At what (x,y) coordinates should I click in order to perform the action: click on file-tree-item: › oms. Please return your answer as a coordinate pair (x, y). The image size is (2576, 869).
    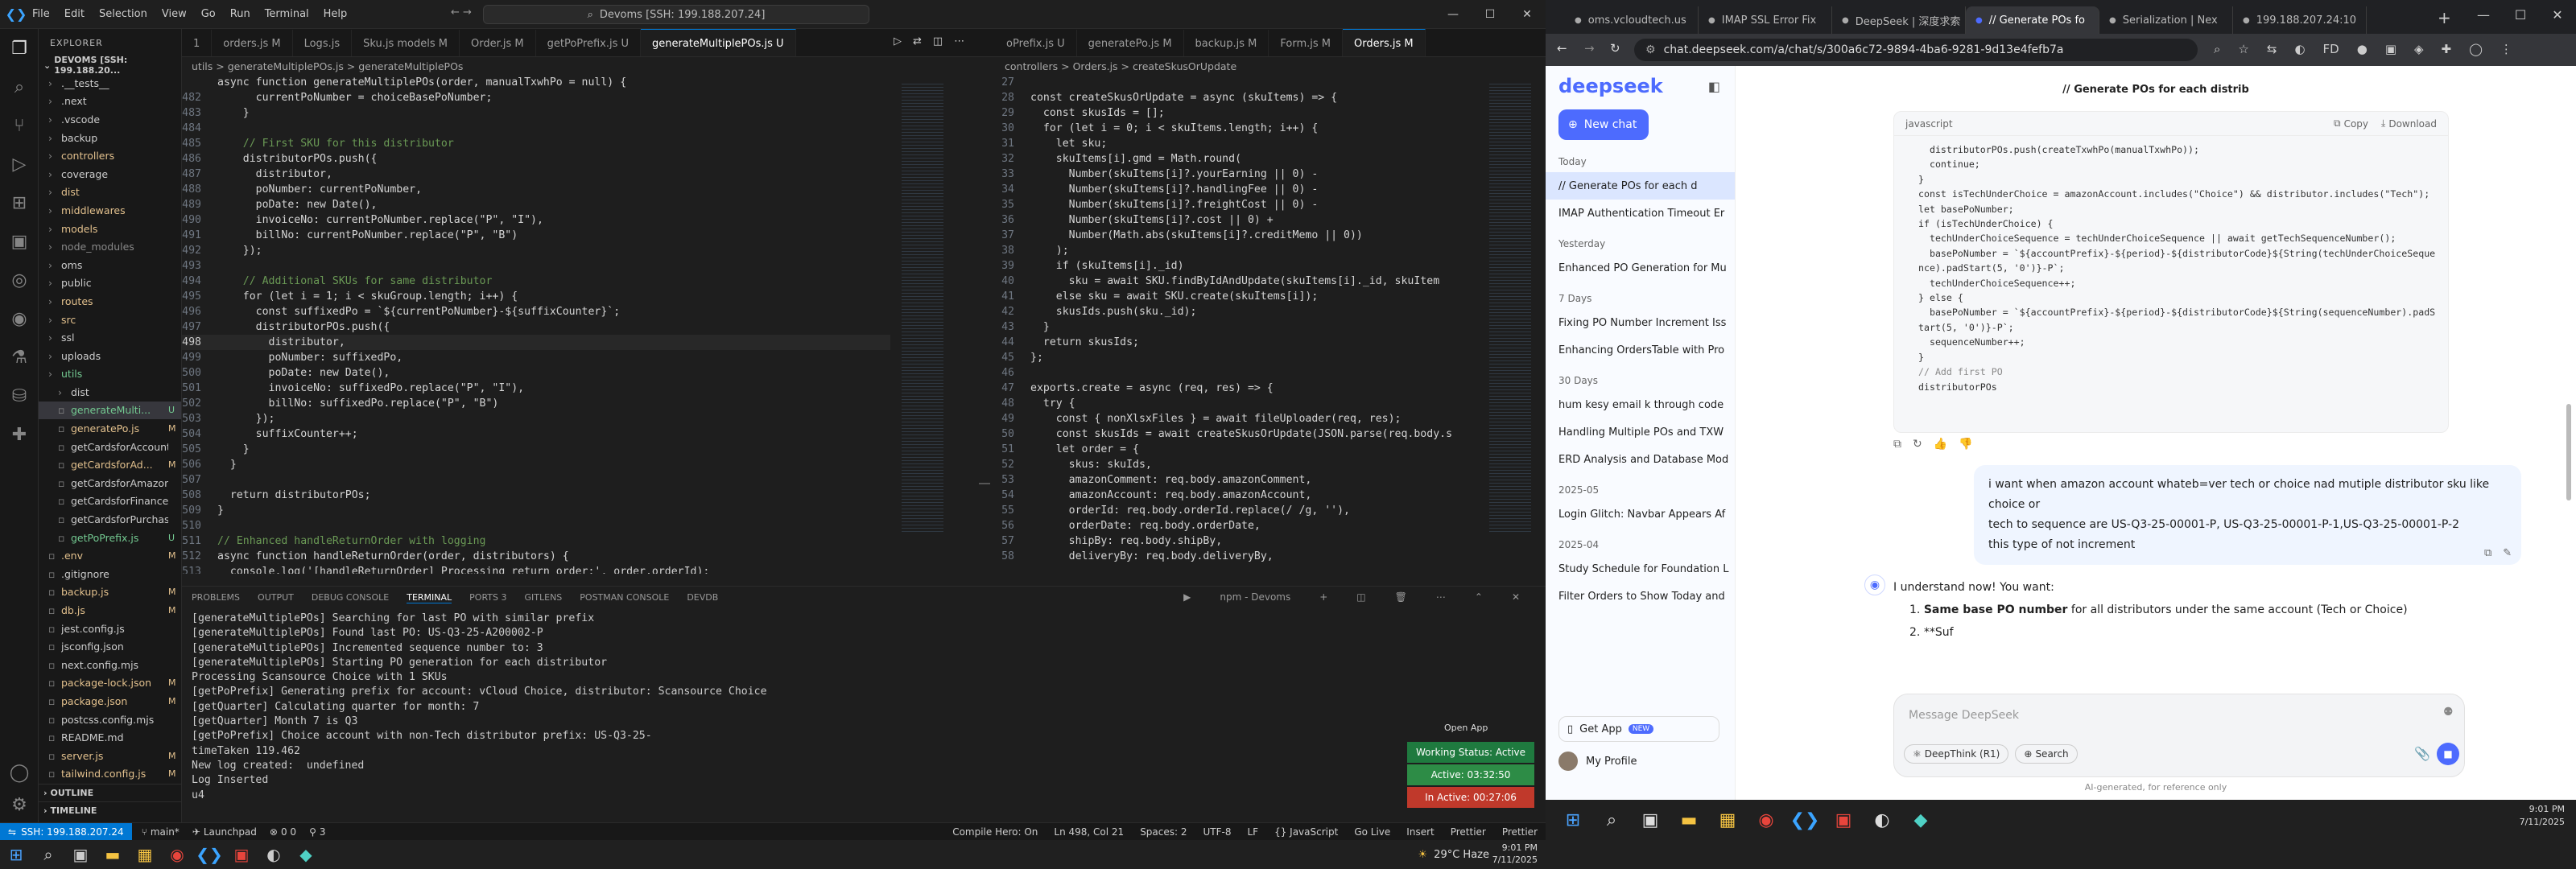
    Looking at the image, I should click on (110, 265).